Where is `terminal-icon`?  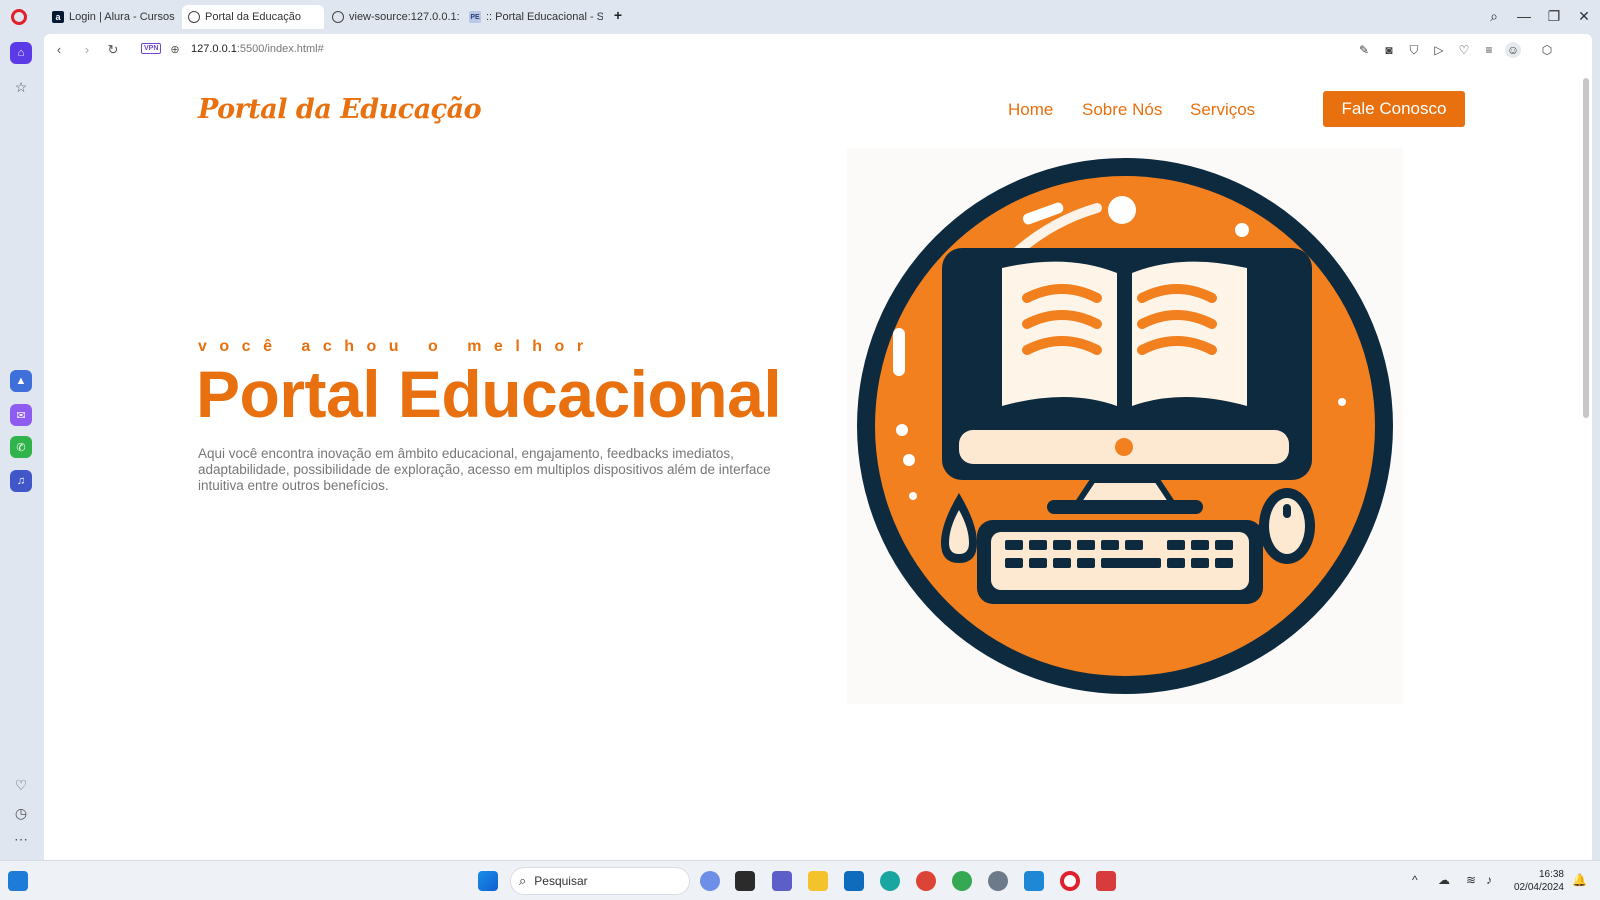
terminal-icon is located at coordinates (745, 881).